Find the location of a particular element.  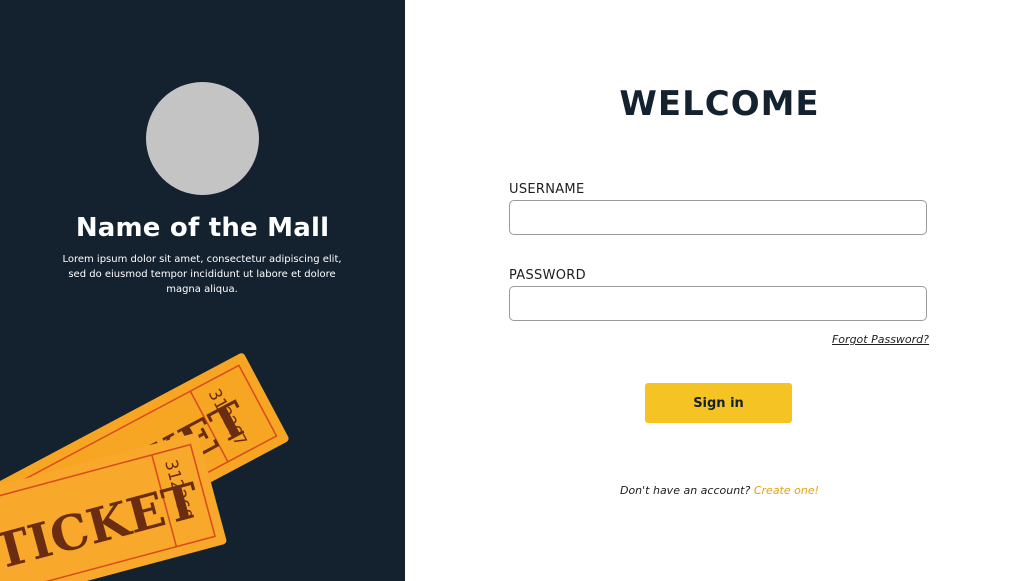

signup-prompt: Don't have an account? Create one! is located at coordinates (719, 490).